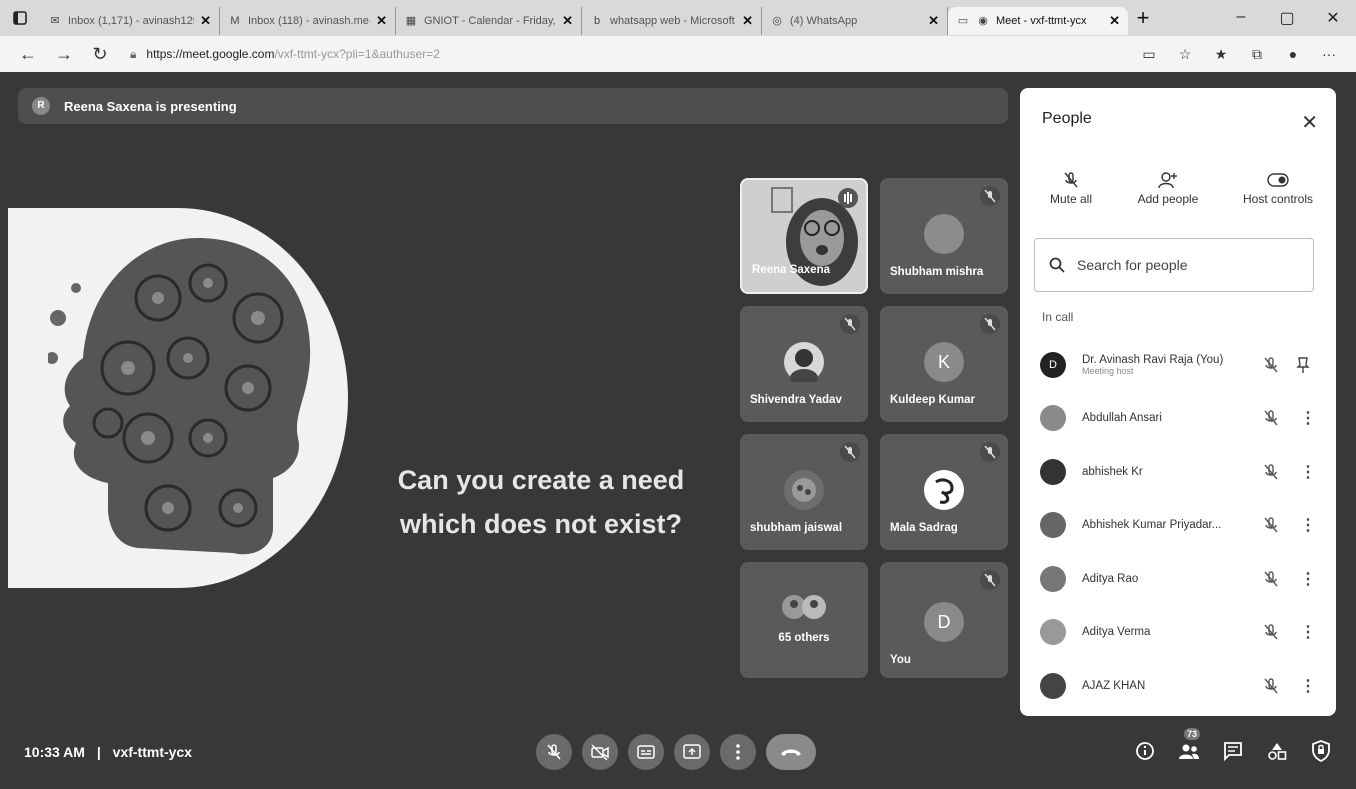  What do you see at coordinates (1329, 54) in the screenshot?
I see `more-menu-icon: ···` at bounding box center [1329, 54].